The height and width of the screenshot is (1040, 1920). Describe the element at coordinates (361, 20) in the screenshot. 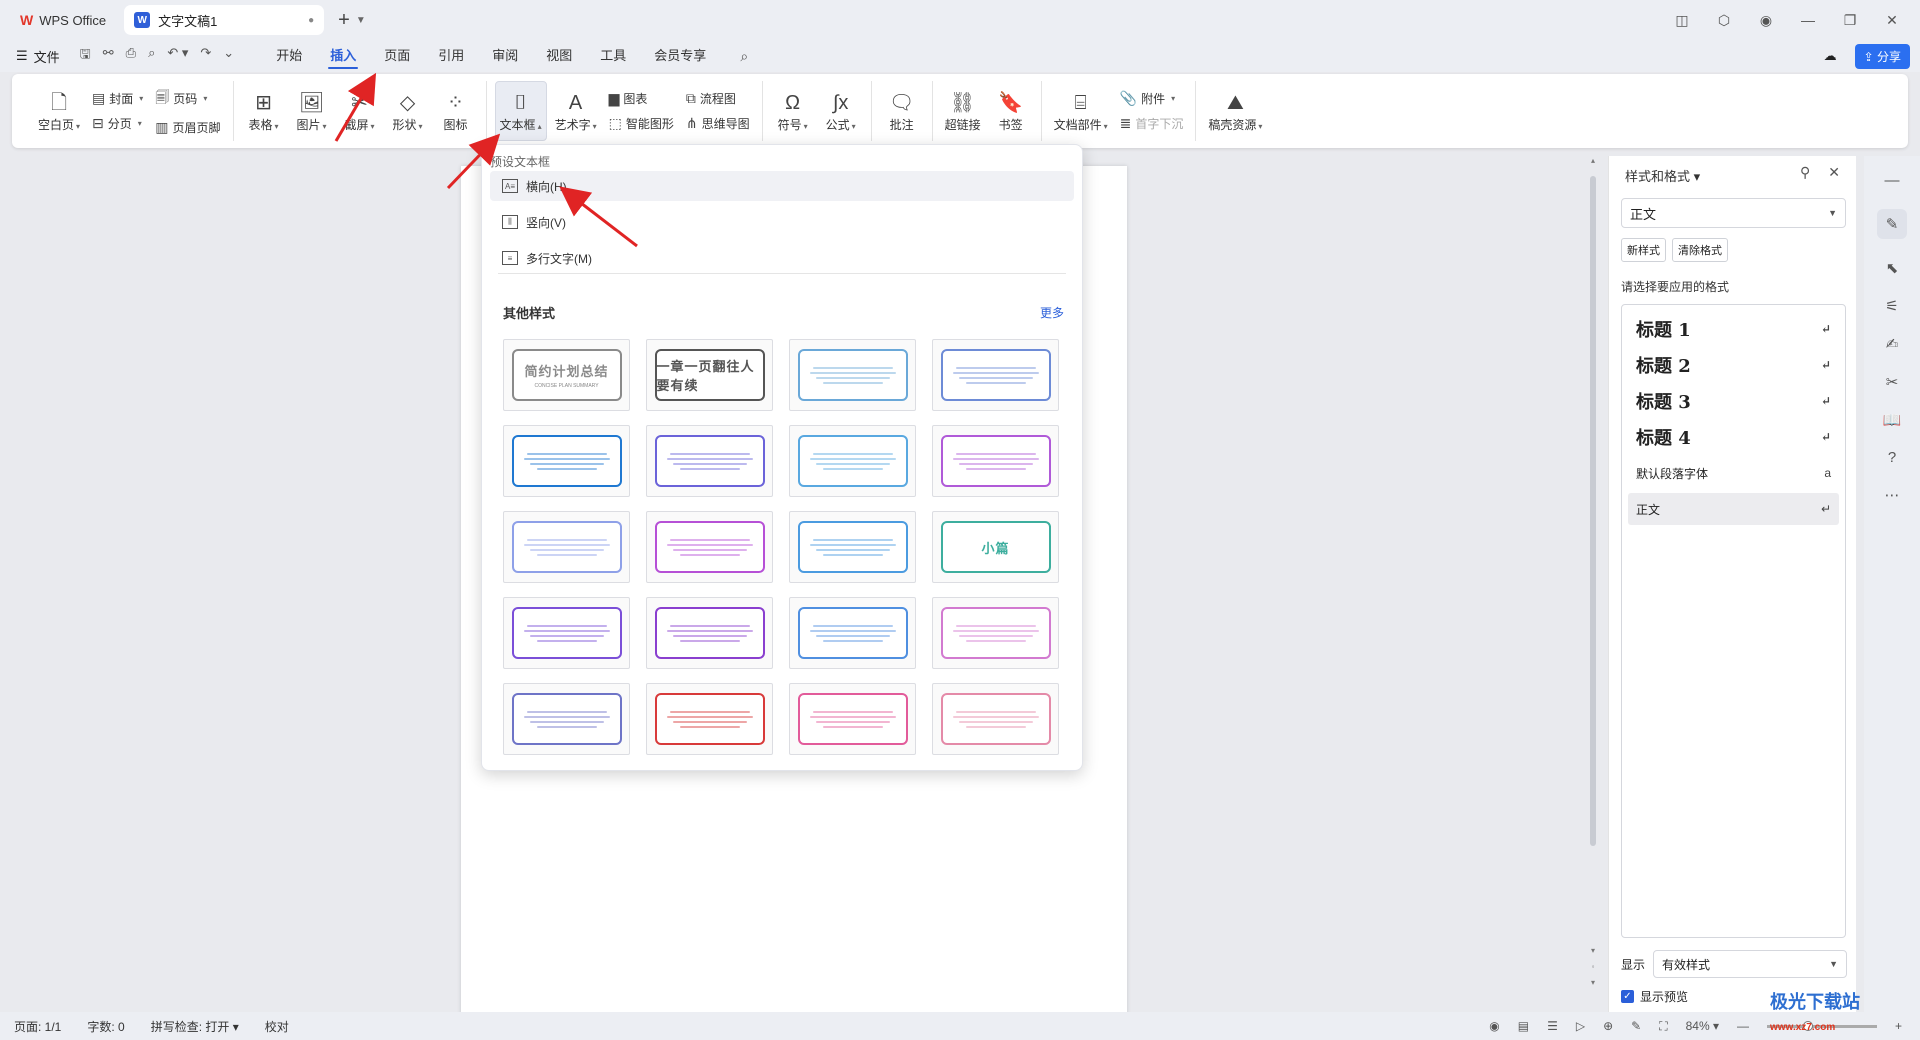

I see `new-tab-chevron-icon: ▼` at that location.